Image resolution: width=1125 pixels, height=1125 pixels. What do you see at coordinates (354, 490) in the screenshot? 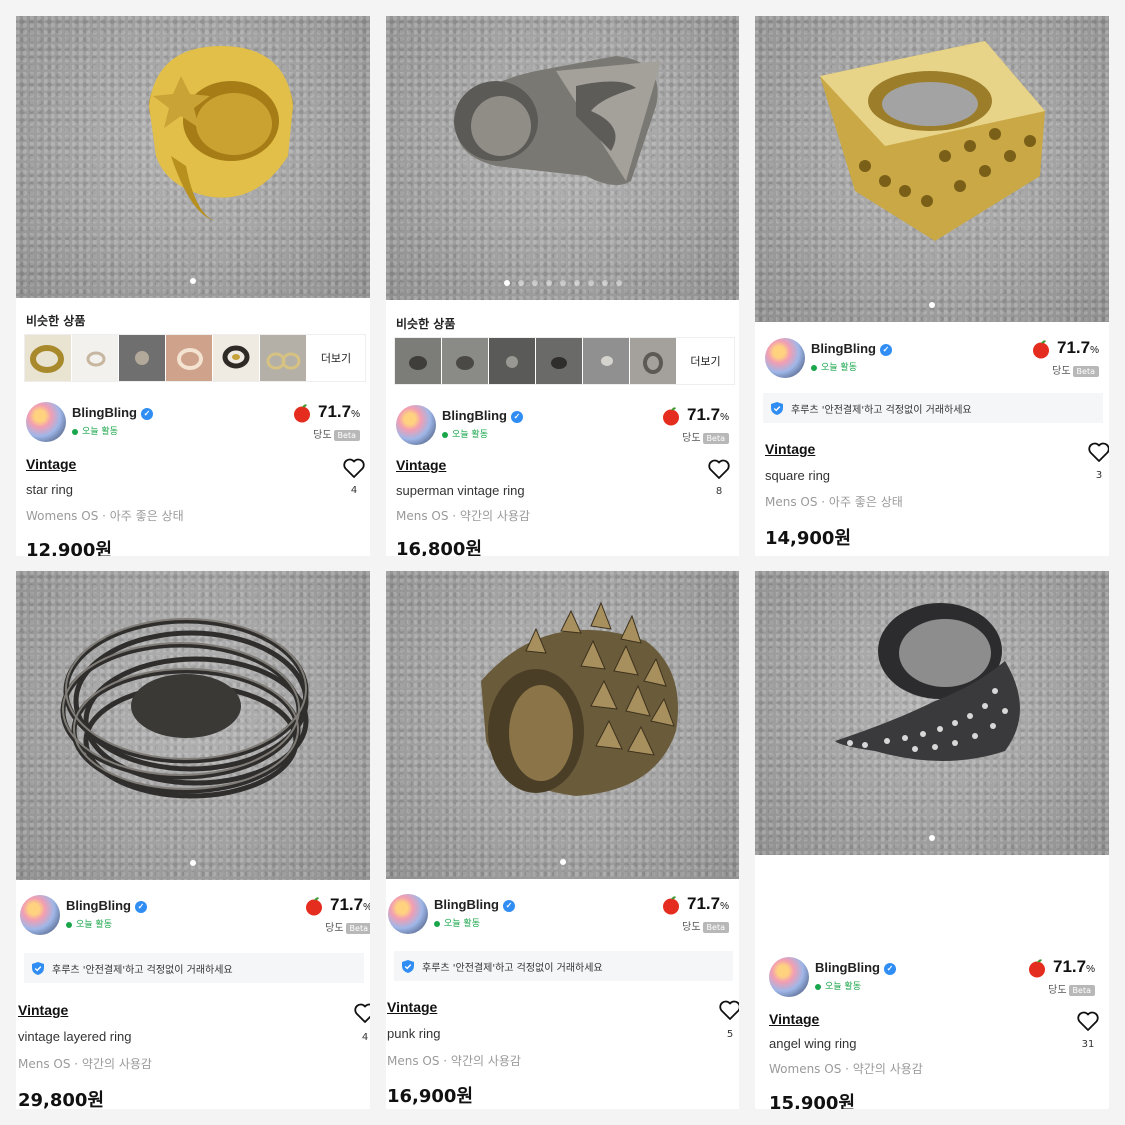
I see `like-count: 4` at bounding box center [354, 490].